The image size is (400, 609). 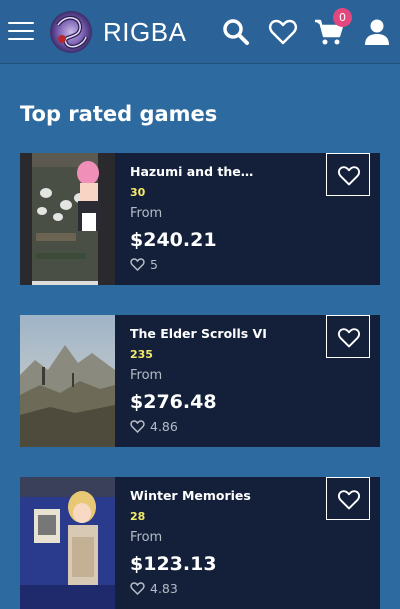 I want to click on game-rating: 4.83, so click(x=154, y=589).